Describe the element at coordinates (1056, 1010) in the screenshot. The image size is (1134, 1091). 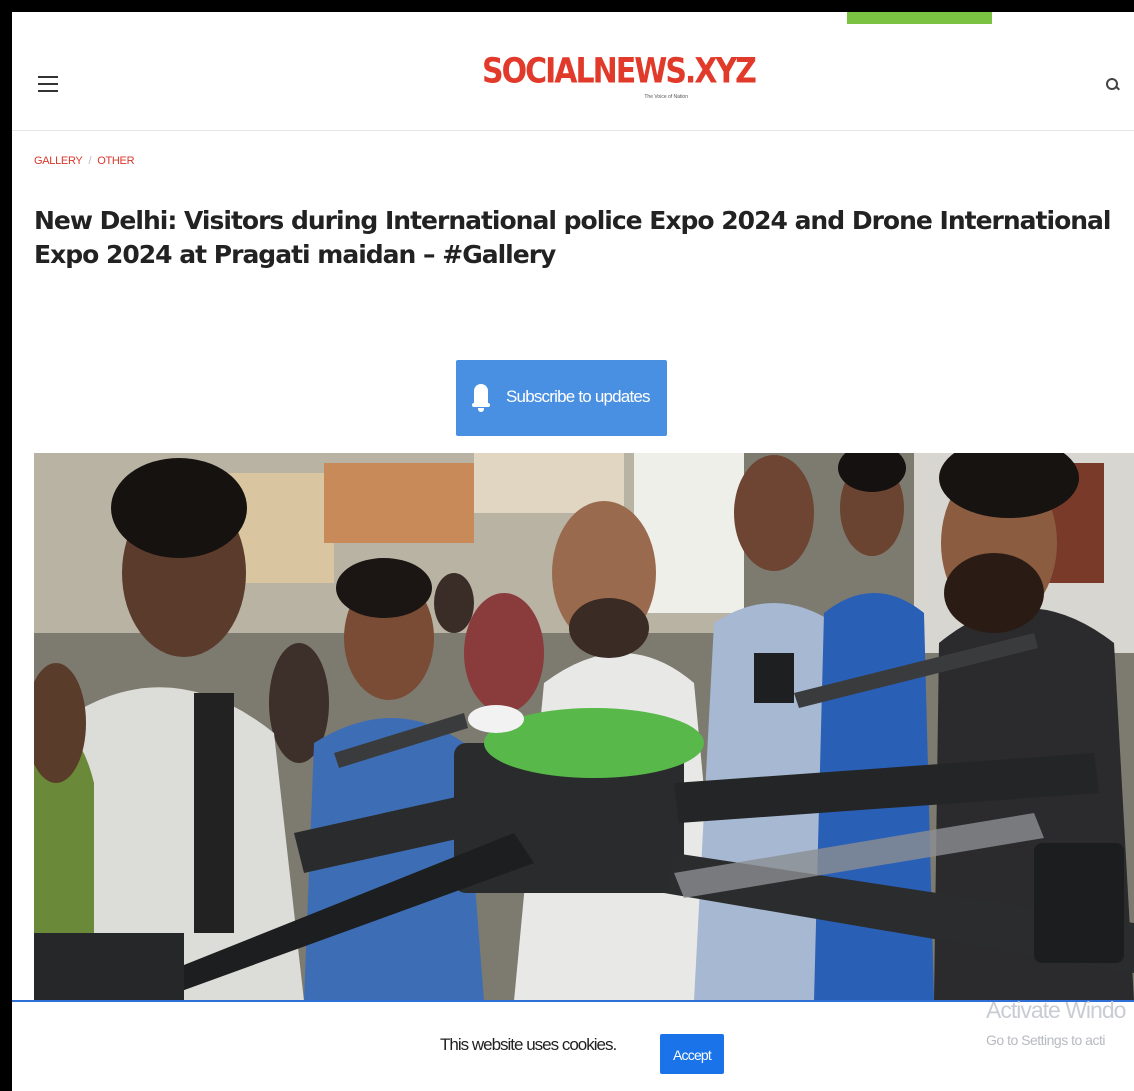
I see `os-activation-watermark: Activate Windo` at that location.